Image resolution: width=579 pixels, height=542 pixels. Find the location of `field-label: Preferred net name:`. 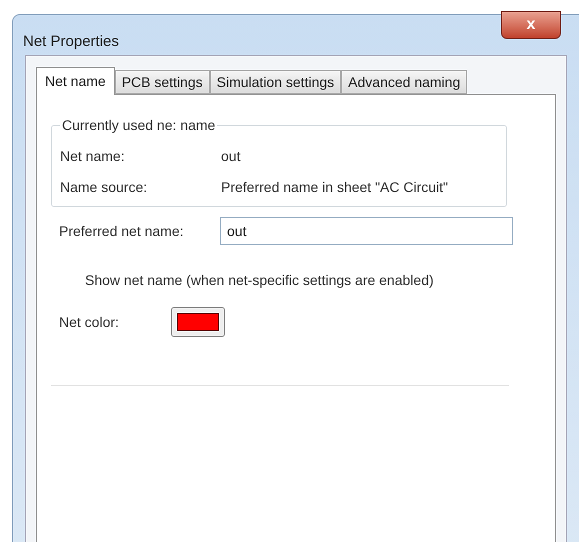

field-label: Preferred net name: is located at coordinates (122, 231).